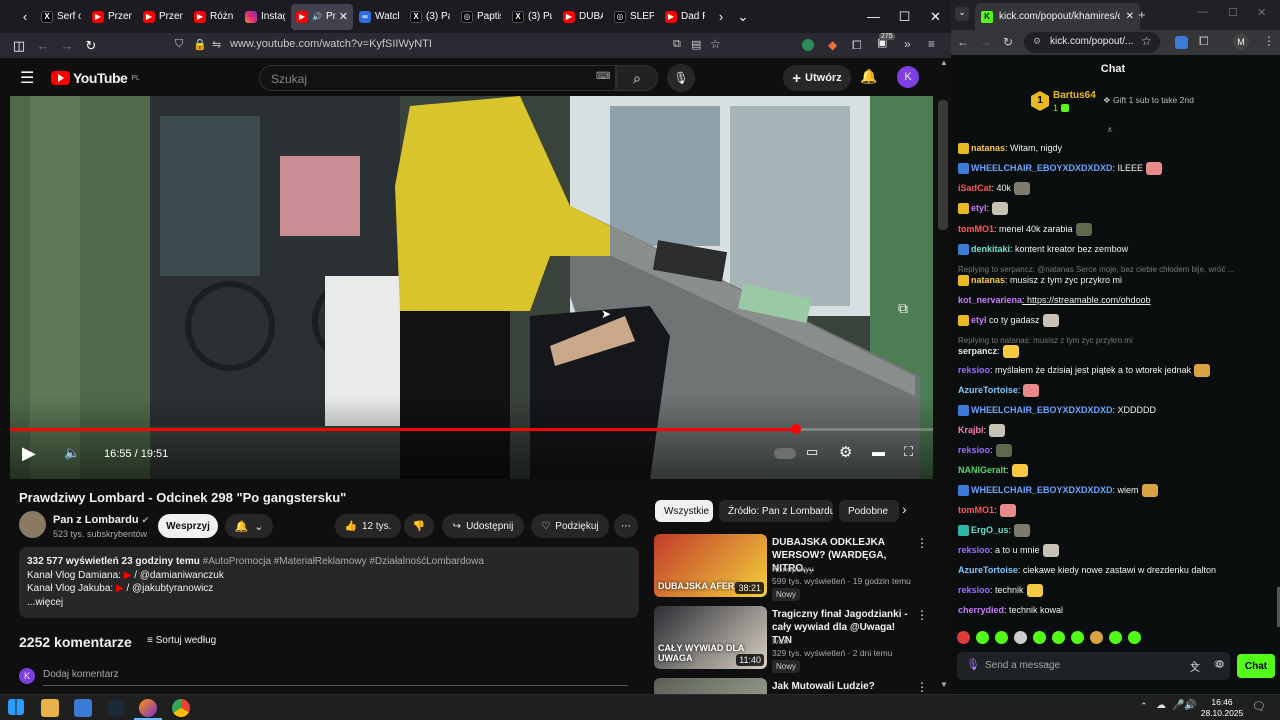 This screenshot has height=720, width=1280. Describe the element at coordinates (322, 16) in the screenshot. I see `tab-active: ▶ 🔊Pra ✕` at that location.